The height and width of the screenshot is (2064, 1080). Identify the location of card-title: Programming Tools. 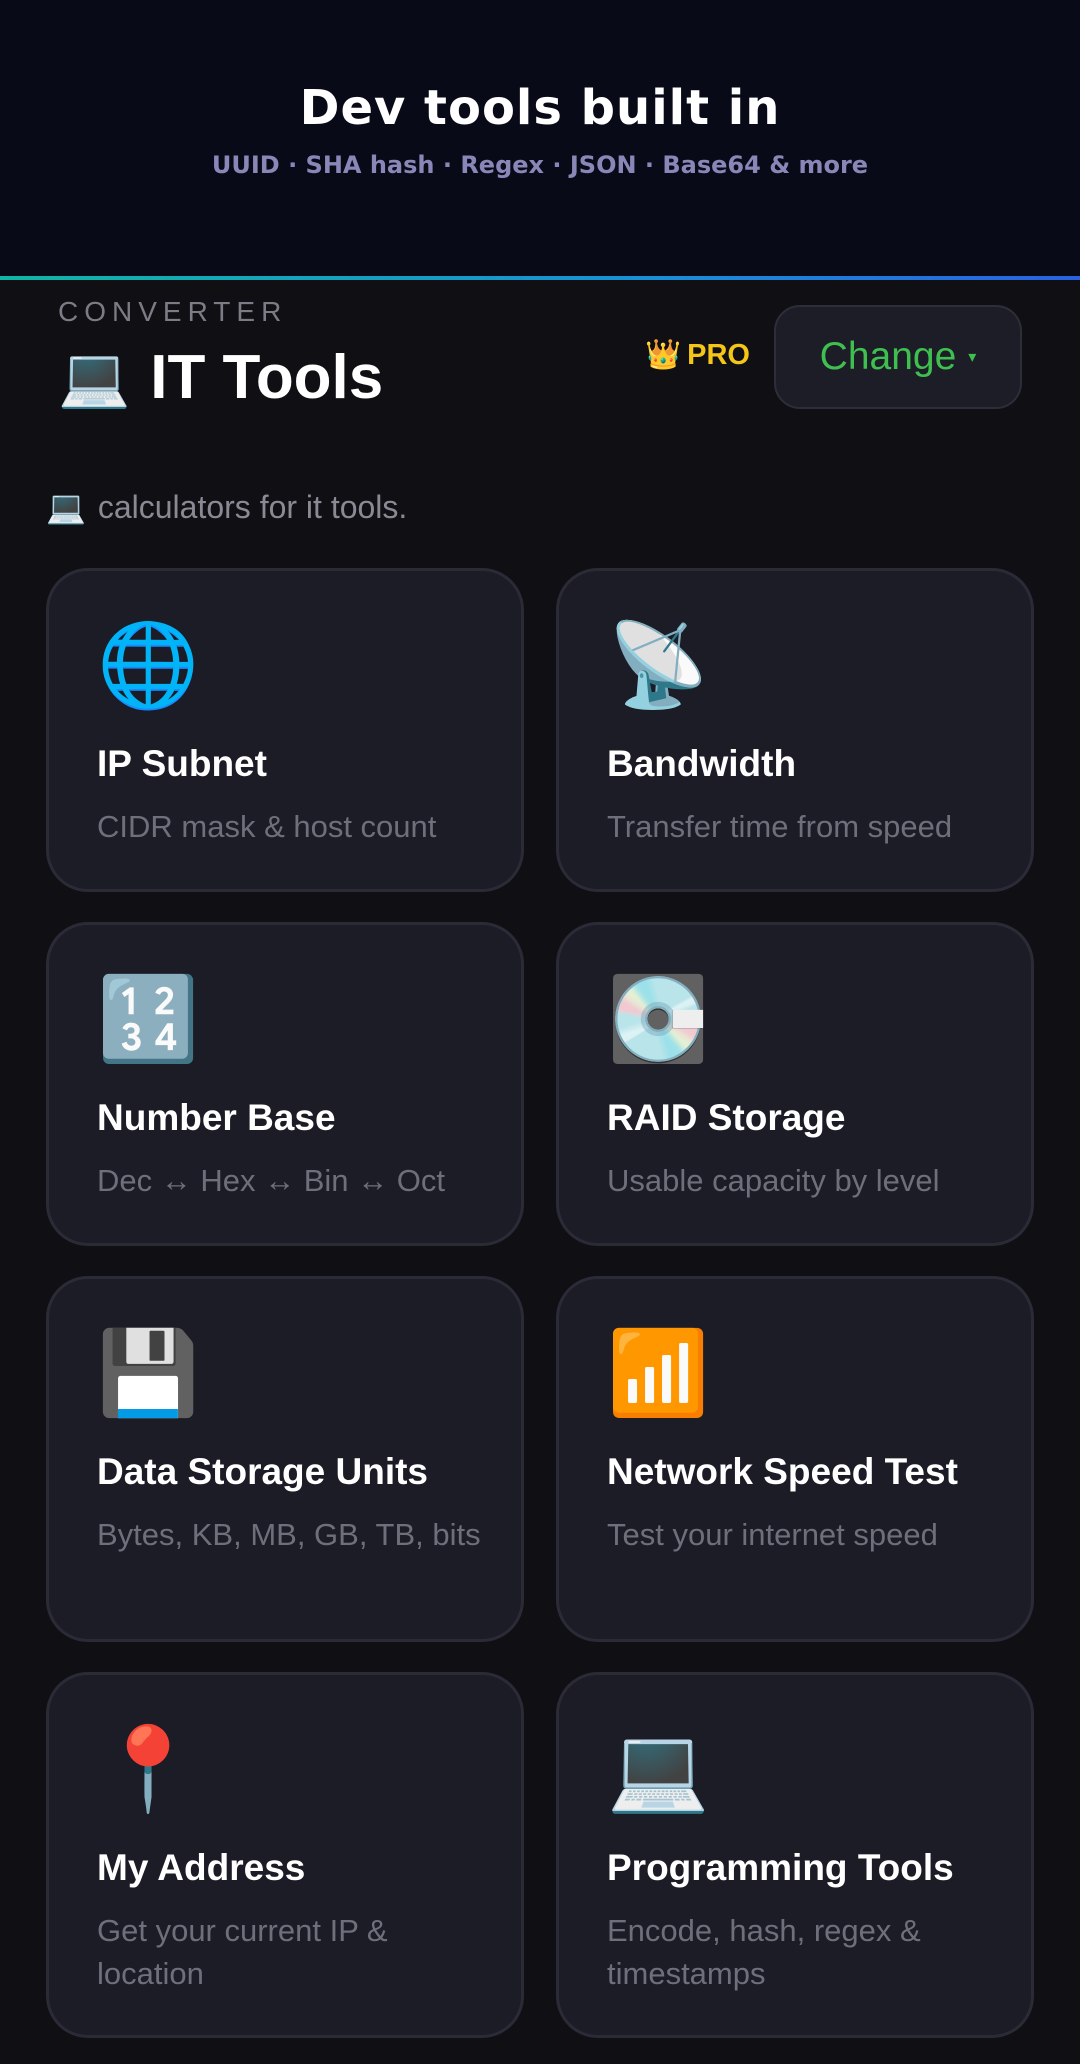
(780, 1867).